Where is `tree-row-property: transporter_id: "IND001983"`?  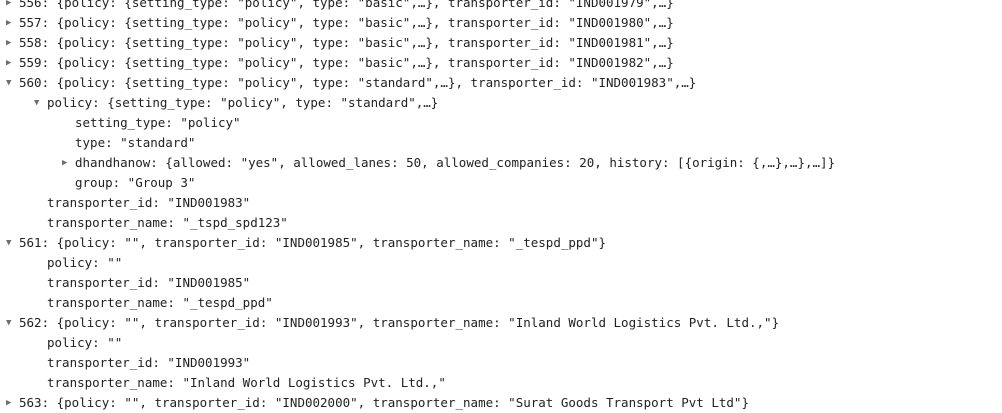
tree-row-property: transporter_id: "IND001983" is located at coordinates (501, 203).